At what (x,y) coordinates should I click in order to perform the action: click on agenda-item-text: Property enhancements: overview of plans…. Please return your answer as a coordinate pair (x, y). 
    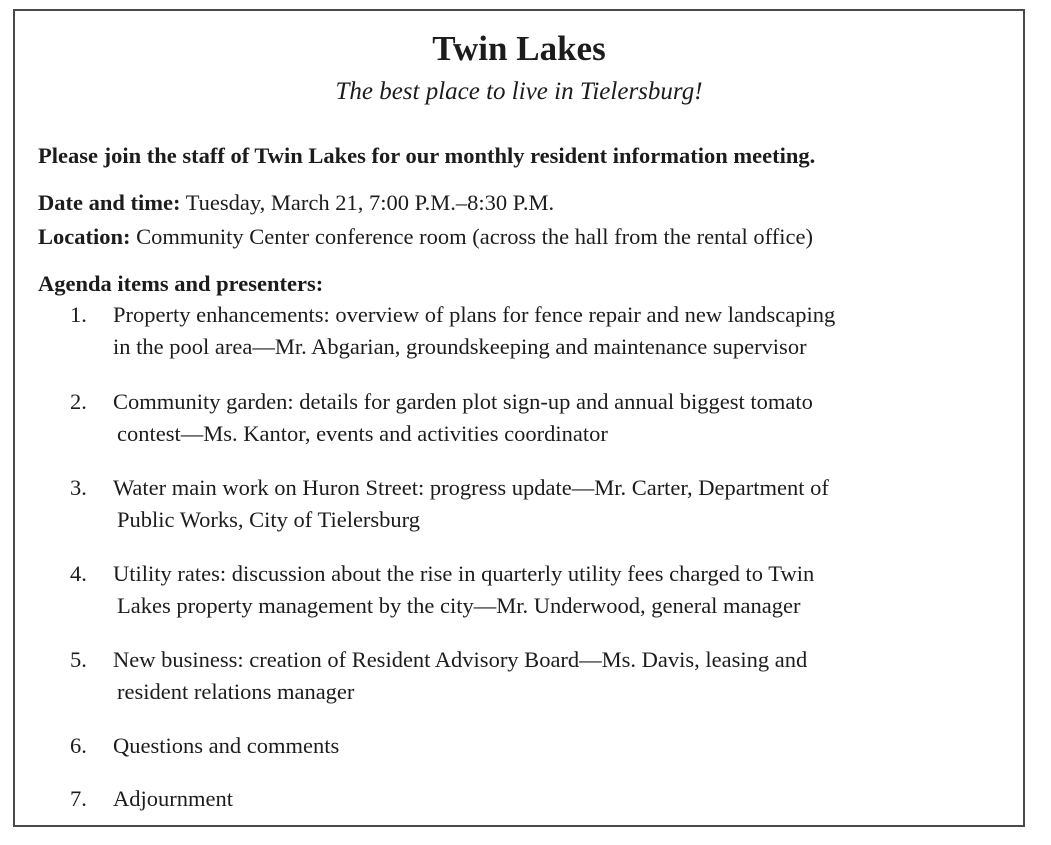
    Looking at the image, I should click on (474, 314).